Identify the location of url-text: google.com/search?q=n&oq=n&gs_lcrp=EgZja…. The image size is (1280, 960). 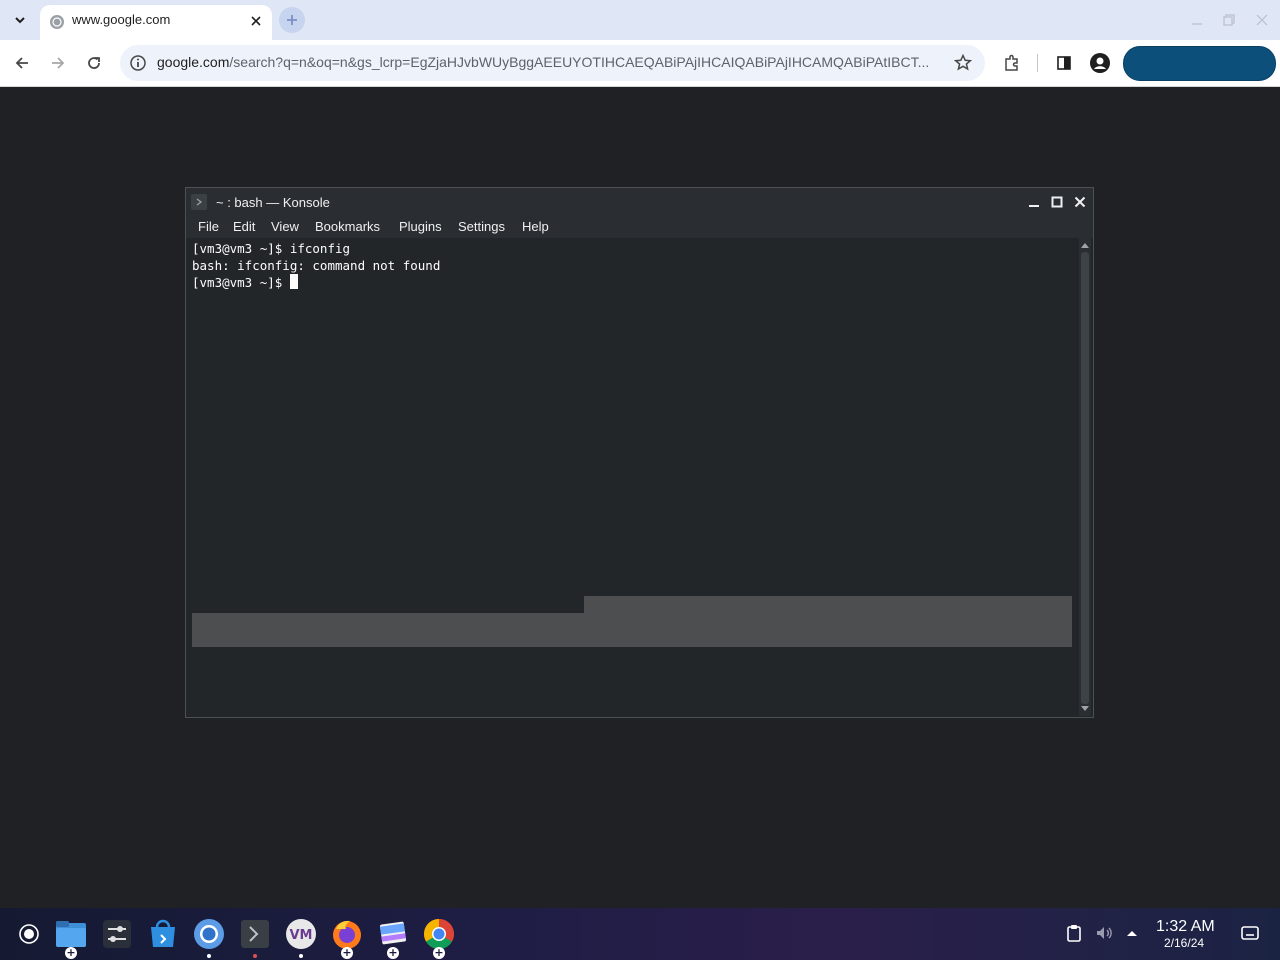
(552, 62).